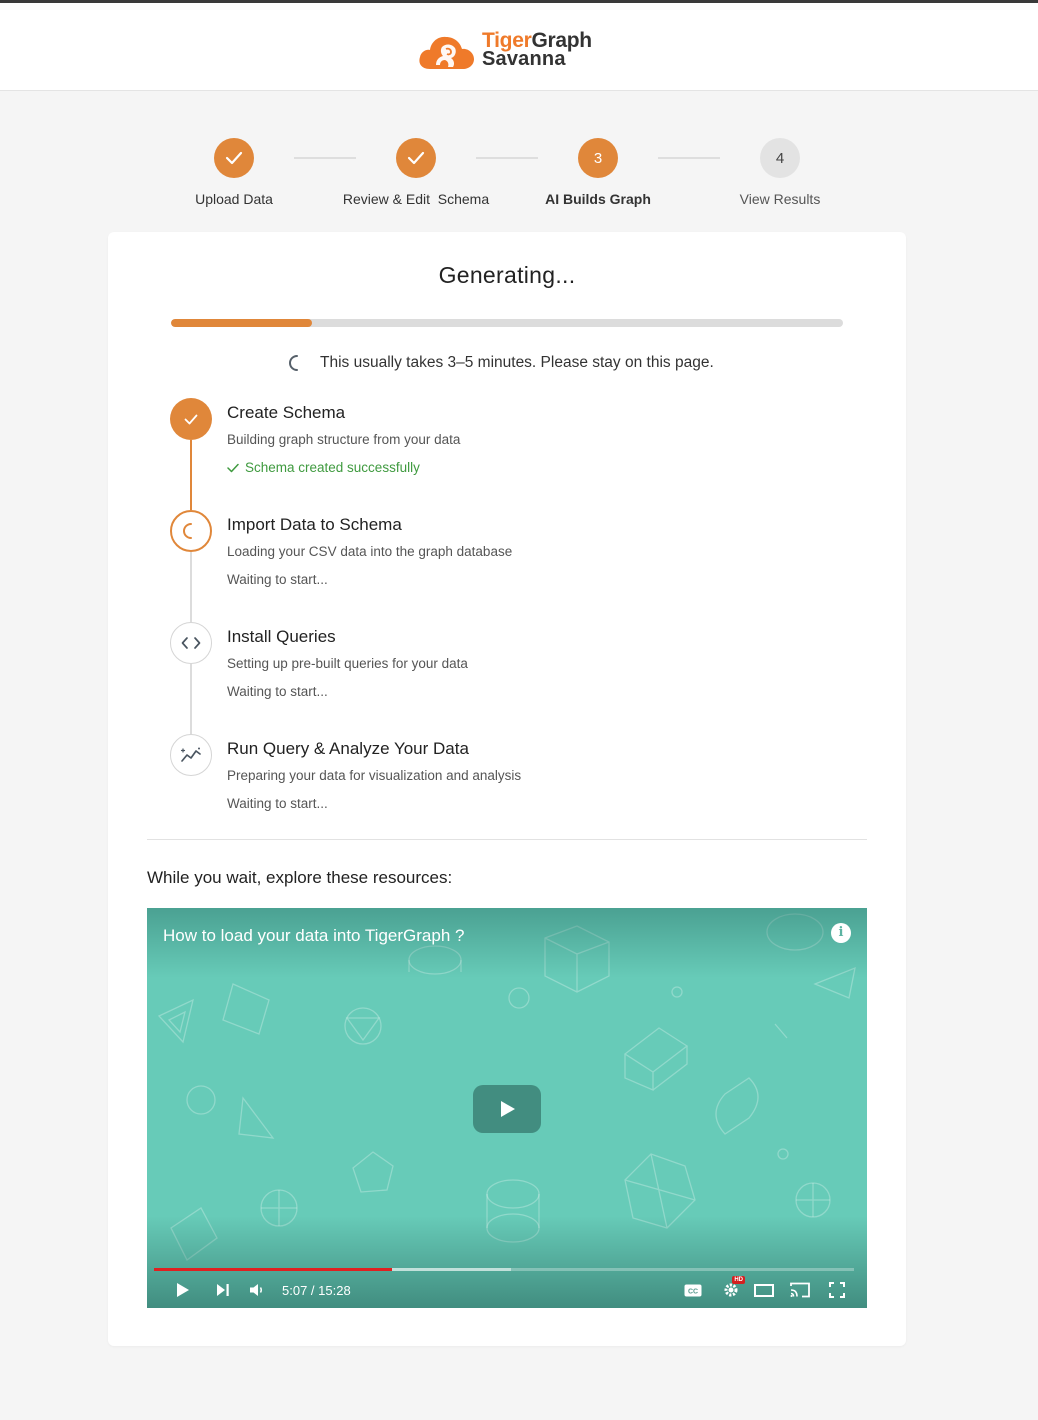  I want to click on video-captions-control: CC, so click(693, 1290).